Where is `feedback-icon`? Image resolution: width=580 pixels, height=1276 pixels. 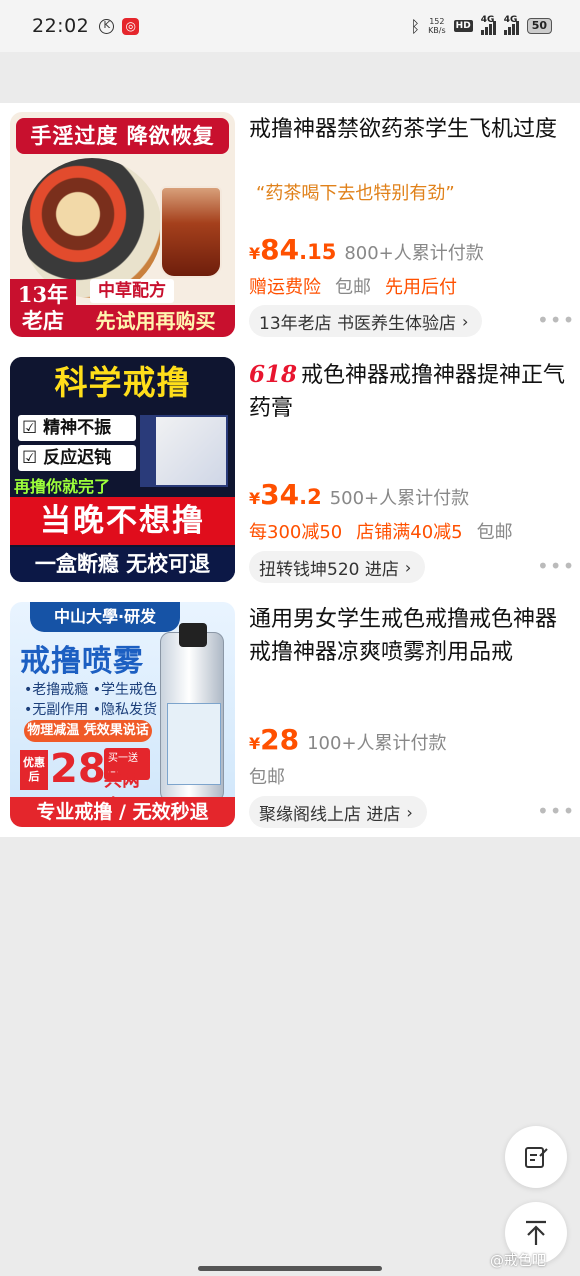
feedback-icon is located at coordinates (536, 1157).